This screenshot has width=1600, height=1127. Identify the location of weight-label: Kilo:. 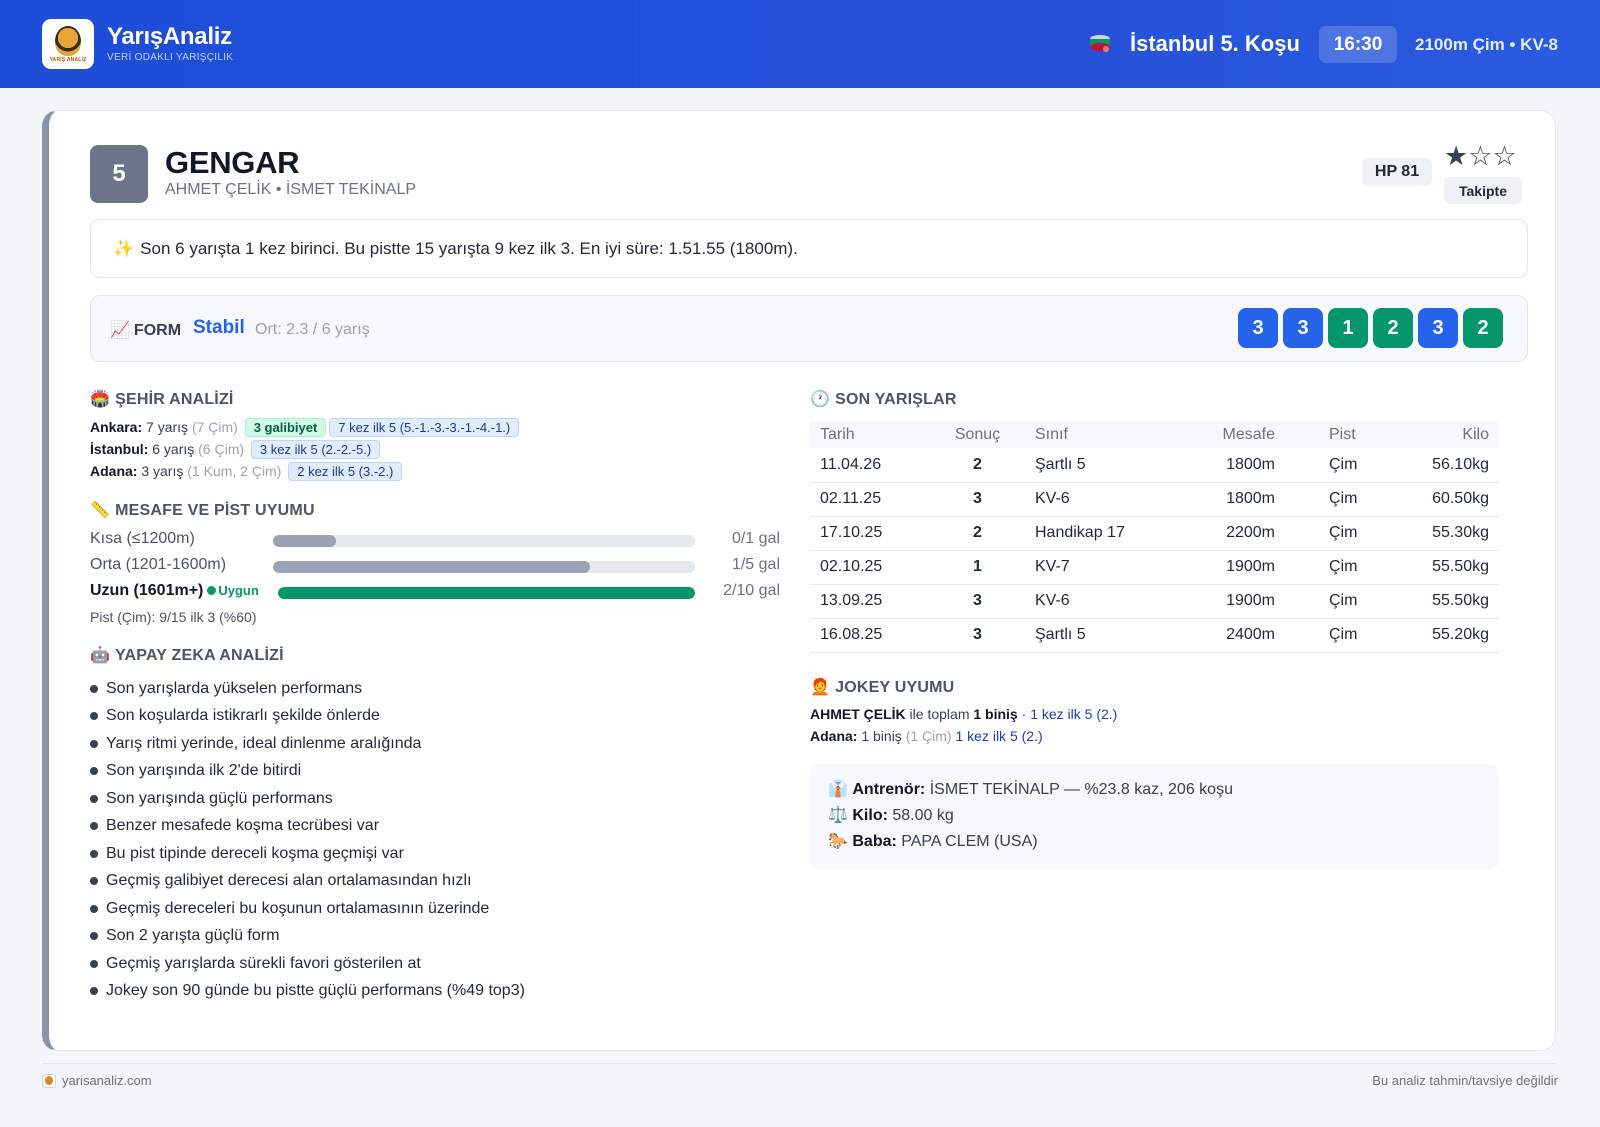
(870, 815).